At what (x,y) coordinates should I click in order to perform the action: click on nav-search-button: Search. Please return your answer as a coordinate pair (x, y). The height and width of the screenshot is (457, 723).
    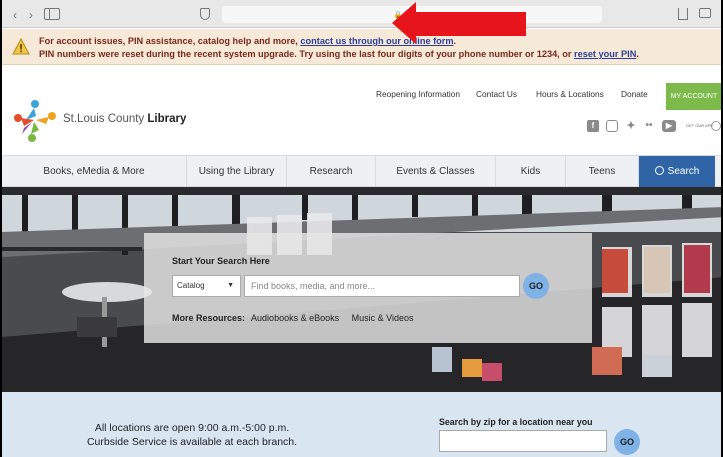
    Looking at the image, I should click on (677, 171).